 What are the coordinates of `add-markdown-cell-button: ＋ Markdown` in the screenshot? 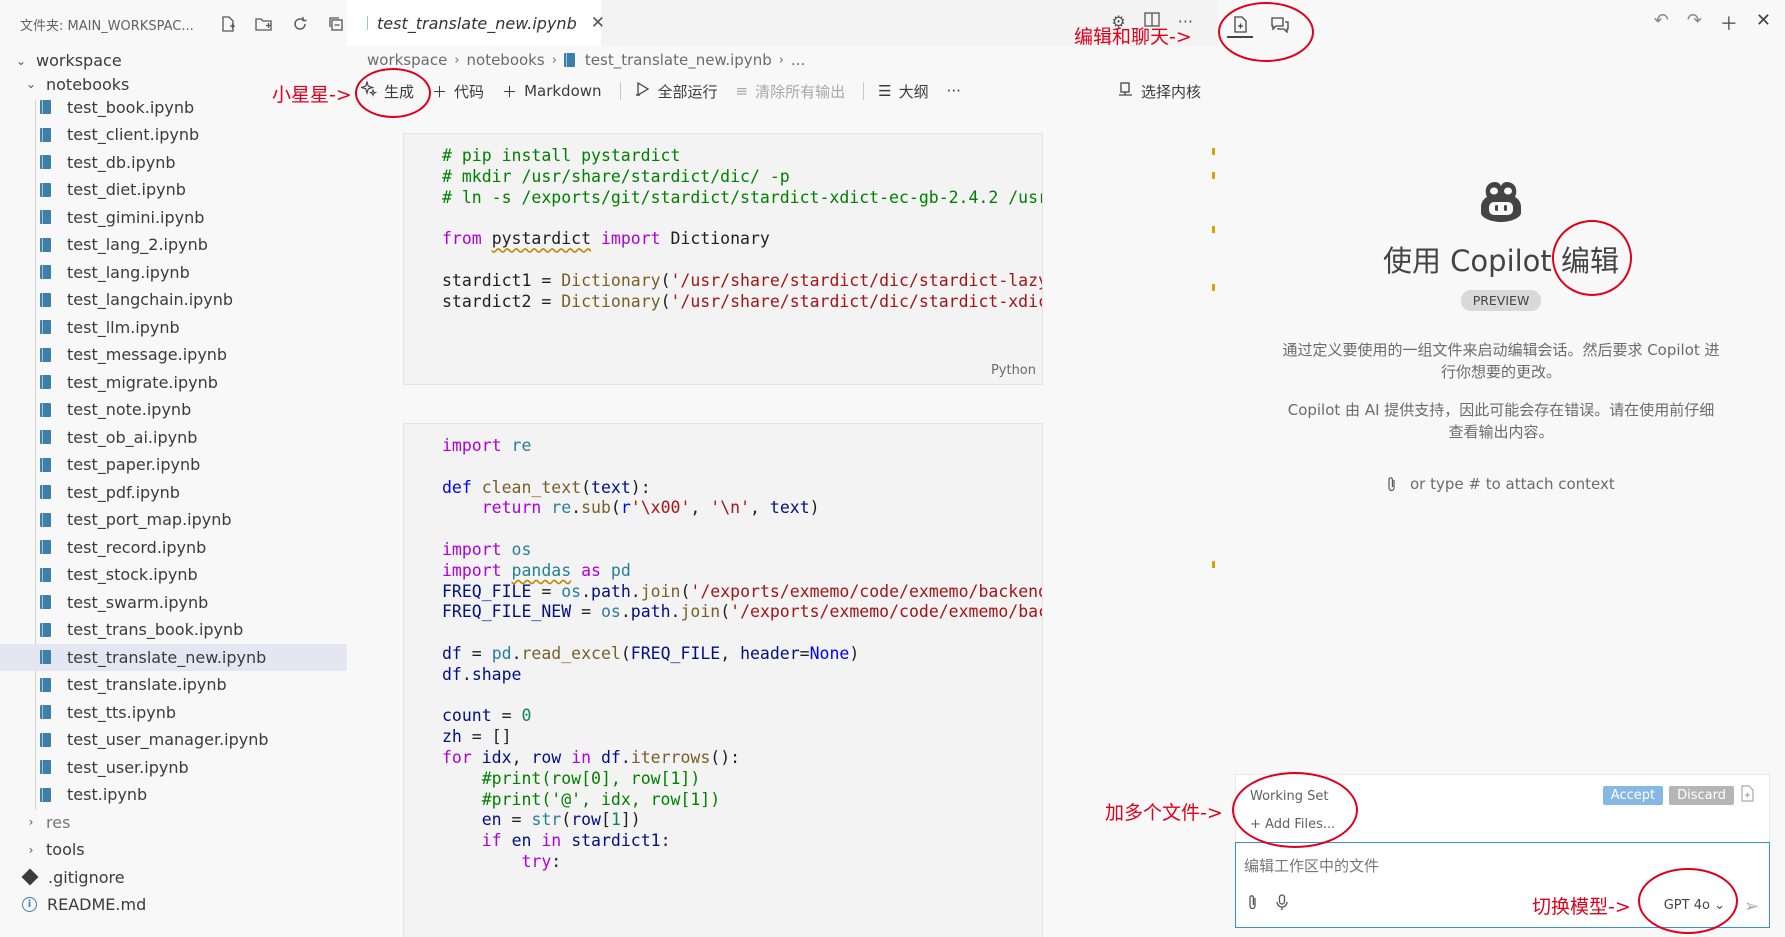 It's located at (551, 91).